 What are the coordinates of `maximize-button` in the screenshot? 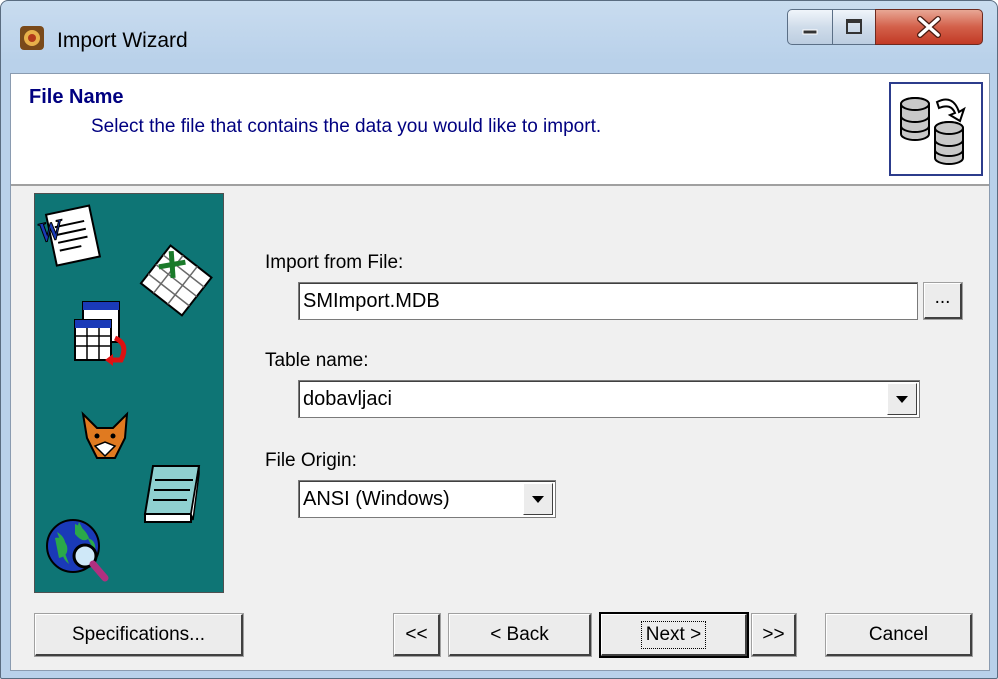 It's located at (854, 27).